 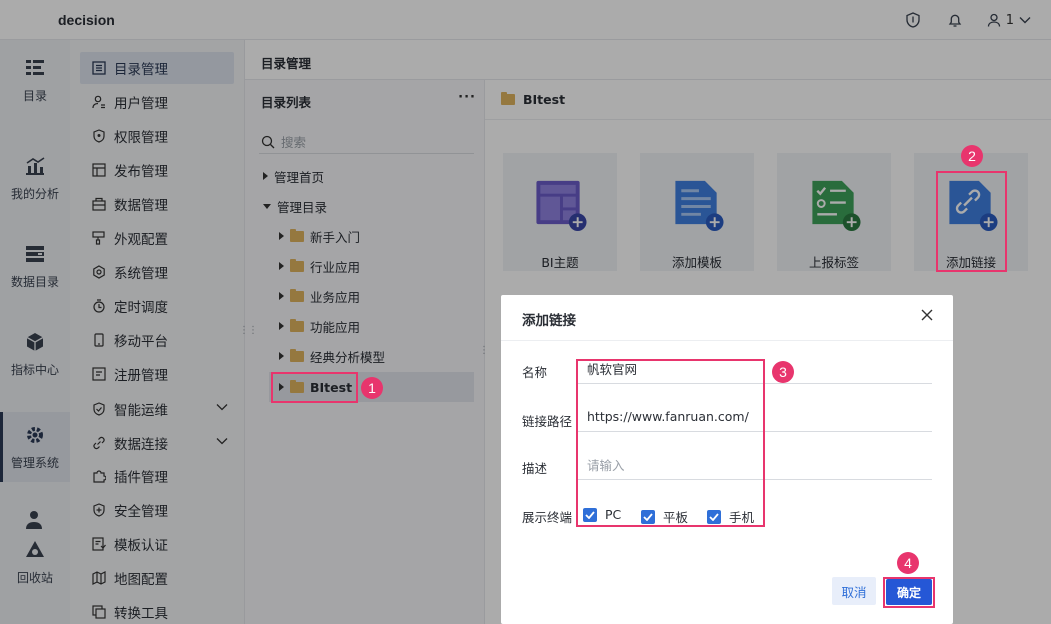 What do you see at coordinates (535, 468) in the screenshot?
I see `desc-label: 描述` at bounding box center [535, 468].